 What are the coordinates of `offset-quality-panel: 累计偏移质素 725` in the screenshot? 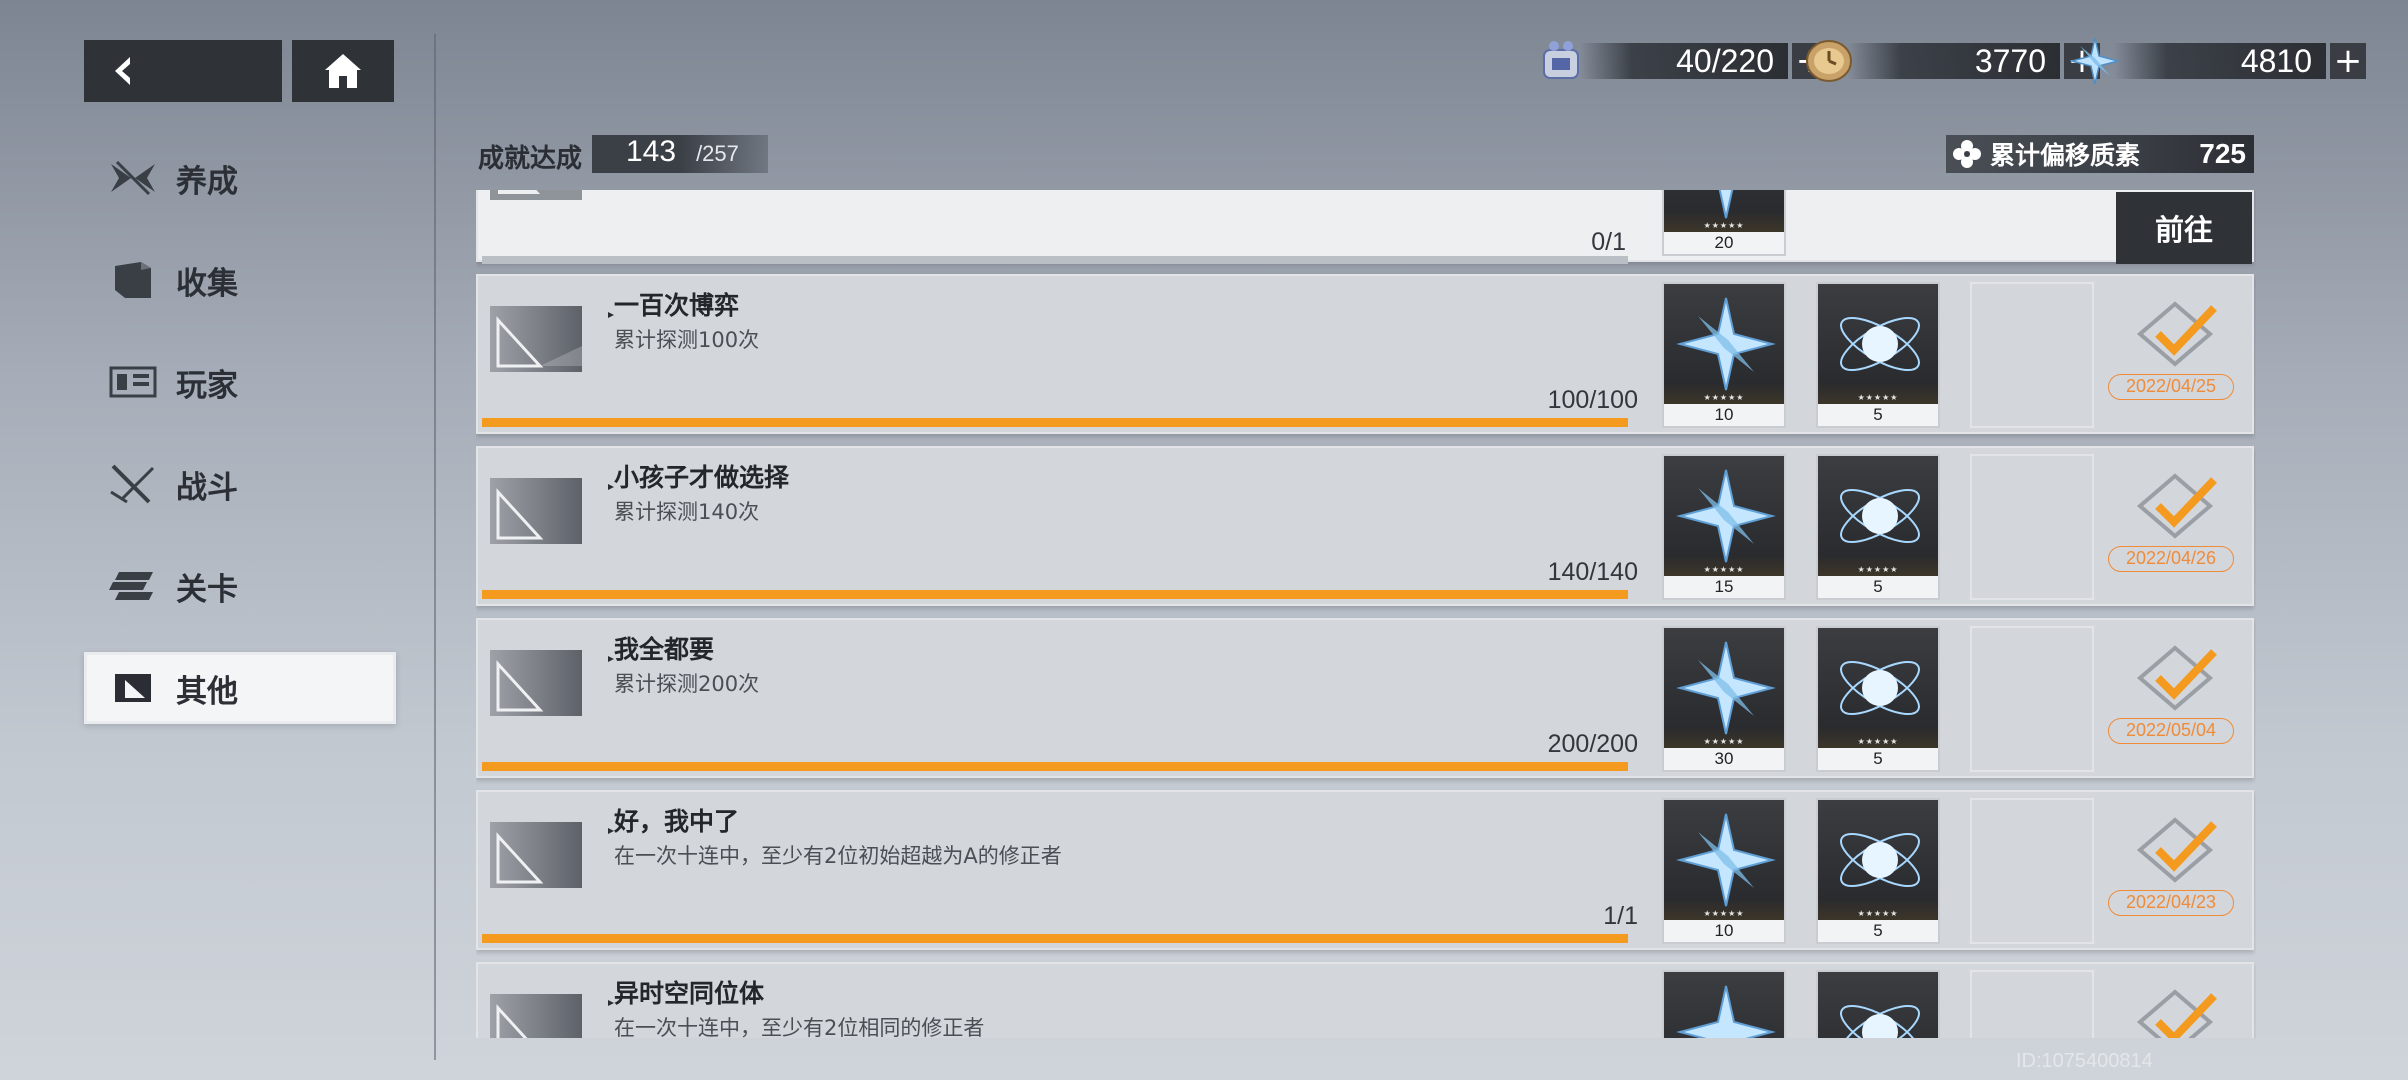 It's located at (2100, 154).